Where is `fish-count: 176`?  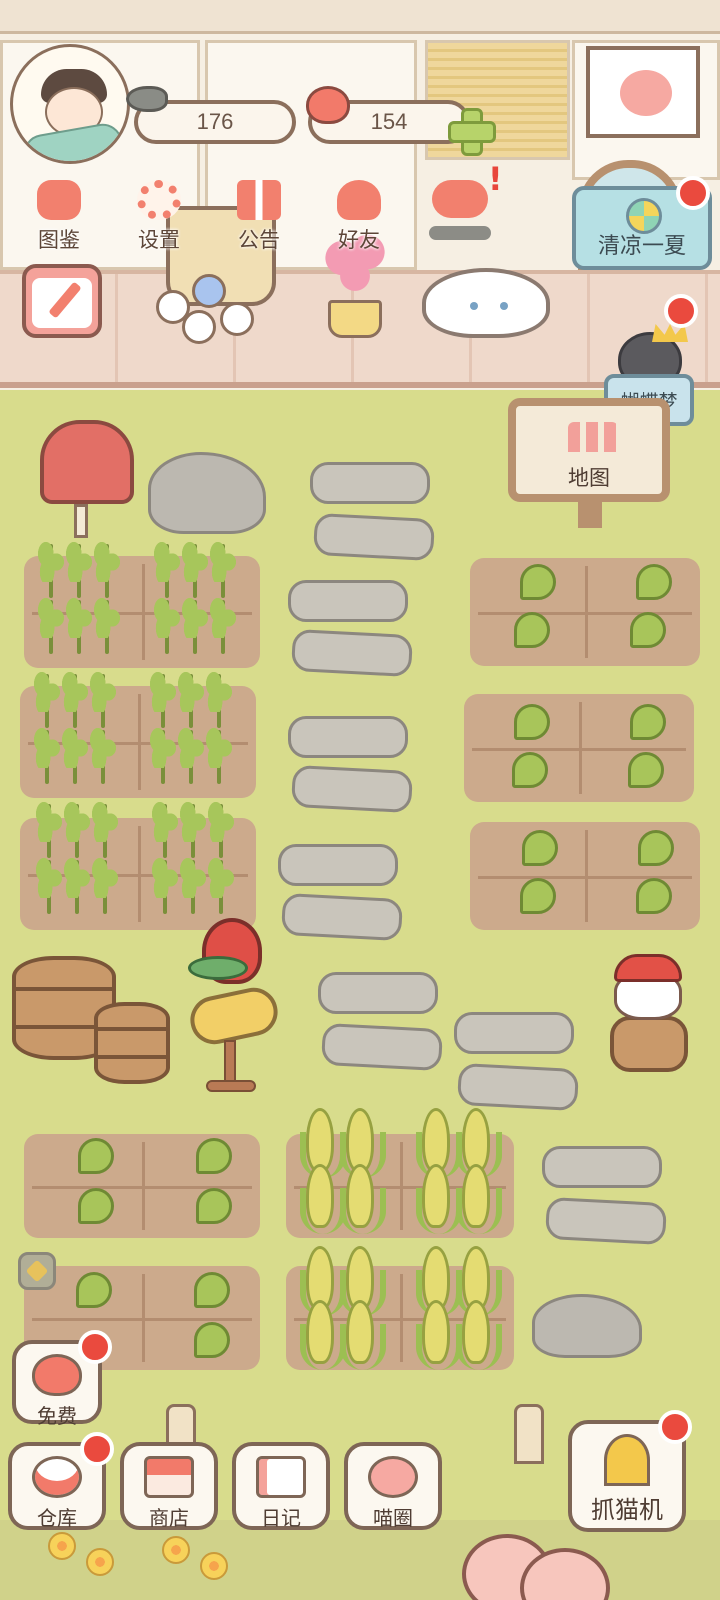
fish-count: 176 is located at coordinates (215, 121).